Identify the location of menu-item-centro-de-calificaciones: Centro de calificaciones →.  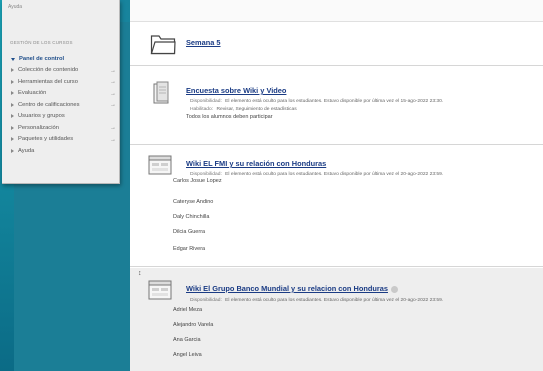
(61, 105).